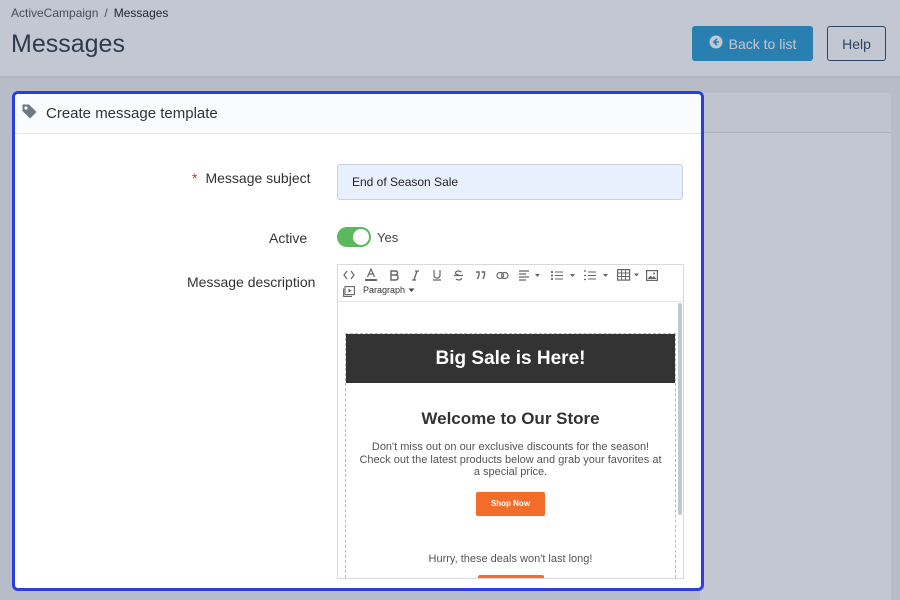 The image size is (900, 600). I want to click on shop-now-button: Shop Now, so click(510, 503).